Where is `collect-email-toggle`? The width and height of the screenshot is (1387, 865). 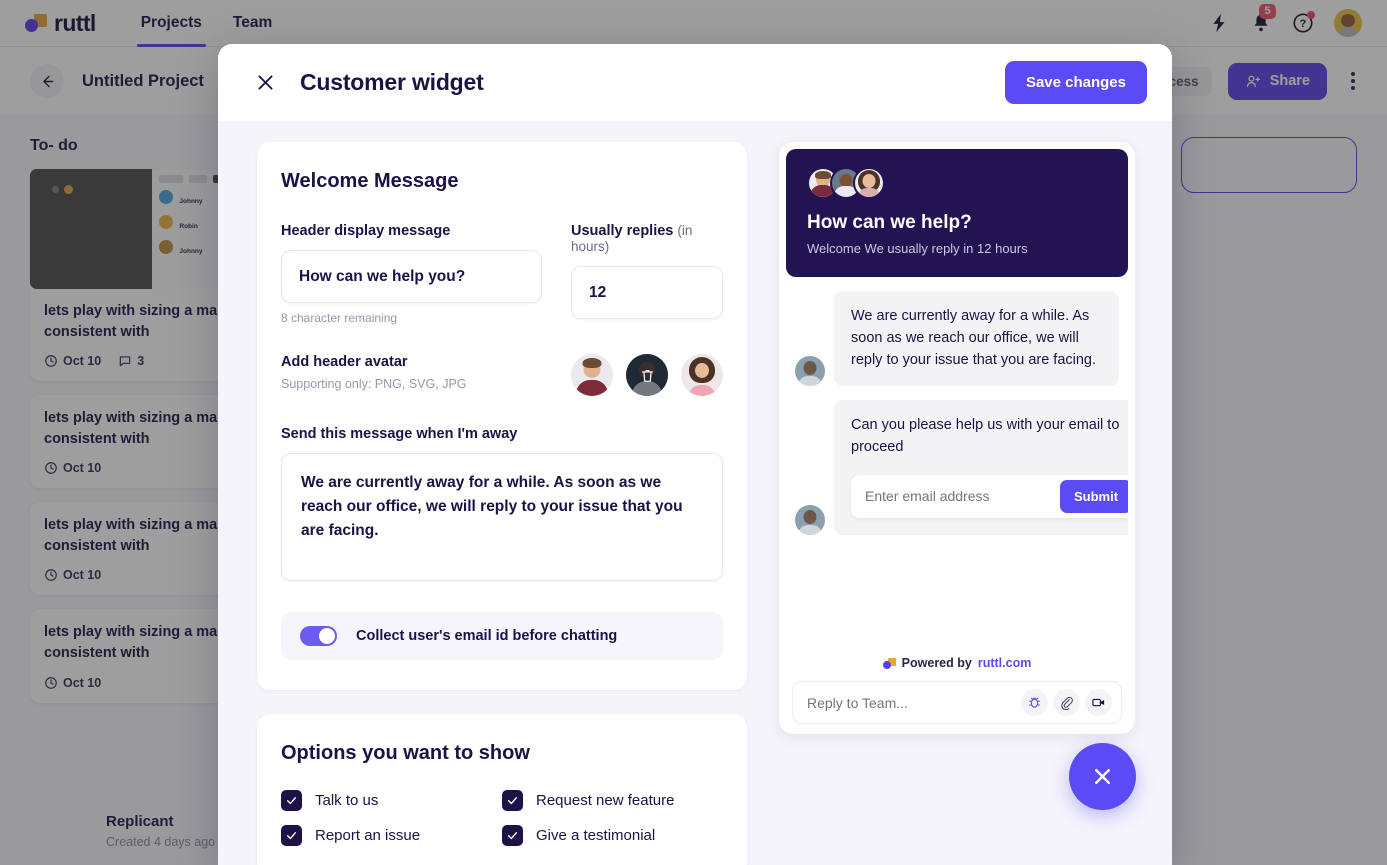
collect-email-toggle is located at coordinates (318, 636).